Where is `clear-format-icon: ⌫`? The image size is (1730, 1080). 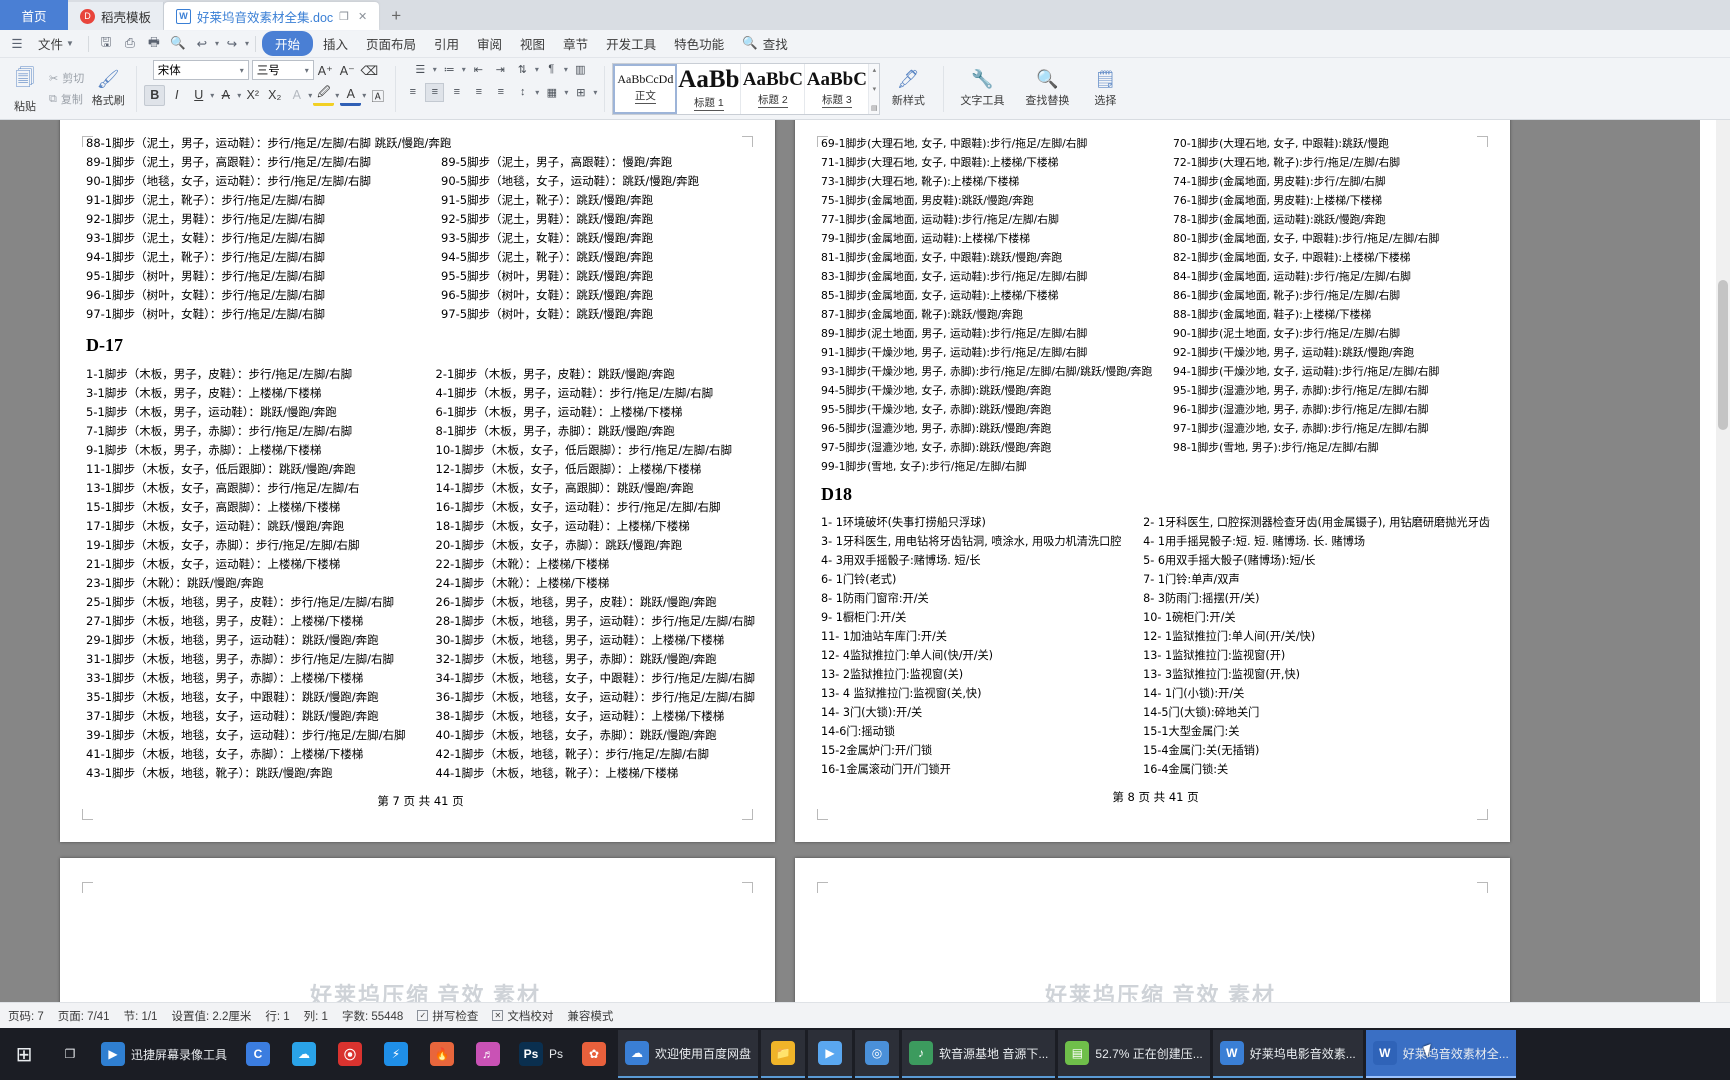 clear-format-icon: ⌫ is located at coordinates (369, 70).